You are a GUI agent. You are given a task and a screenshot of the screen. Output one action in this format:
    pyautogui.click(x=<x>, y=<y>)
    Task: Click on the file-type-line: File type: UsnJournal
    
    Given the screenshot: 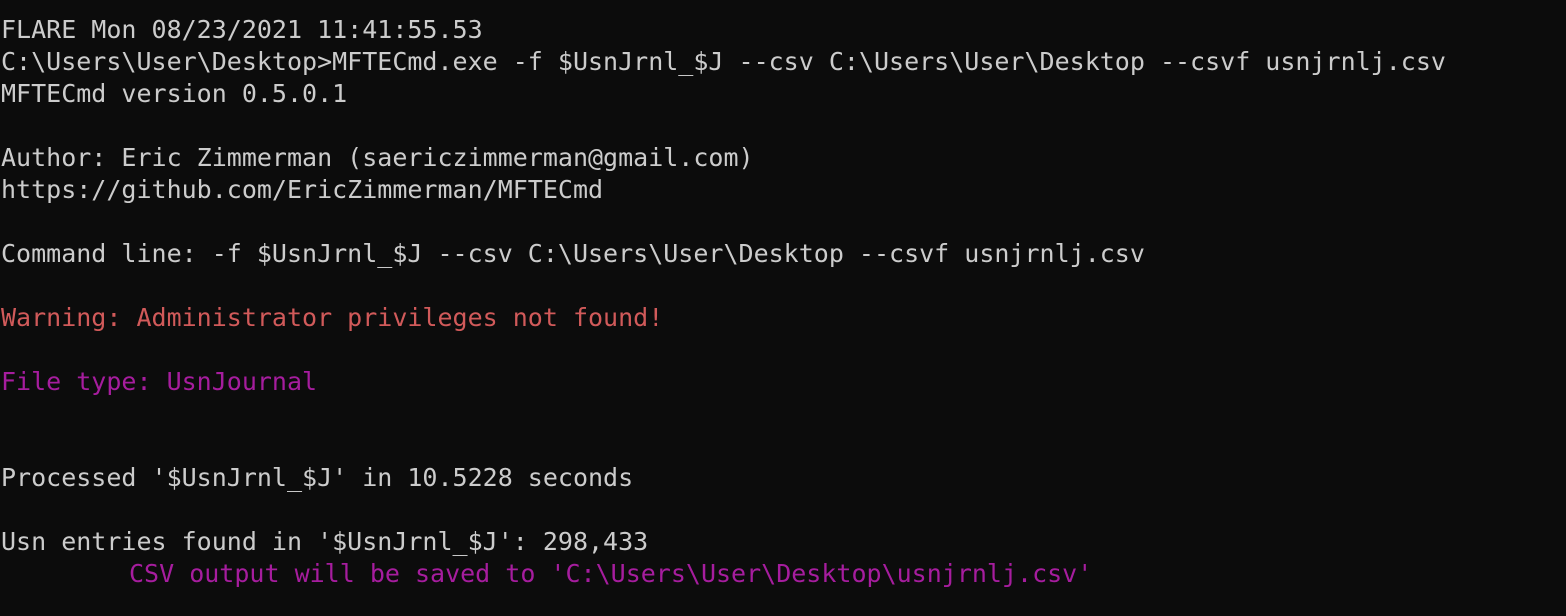 What is the action you would take?
    pyautogui.click(x=159, y=381)
    